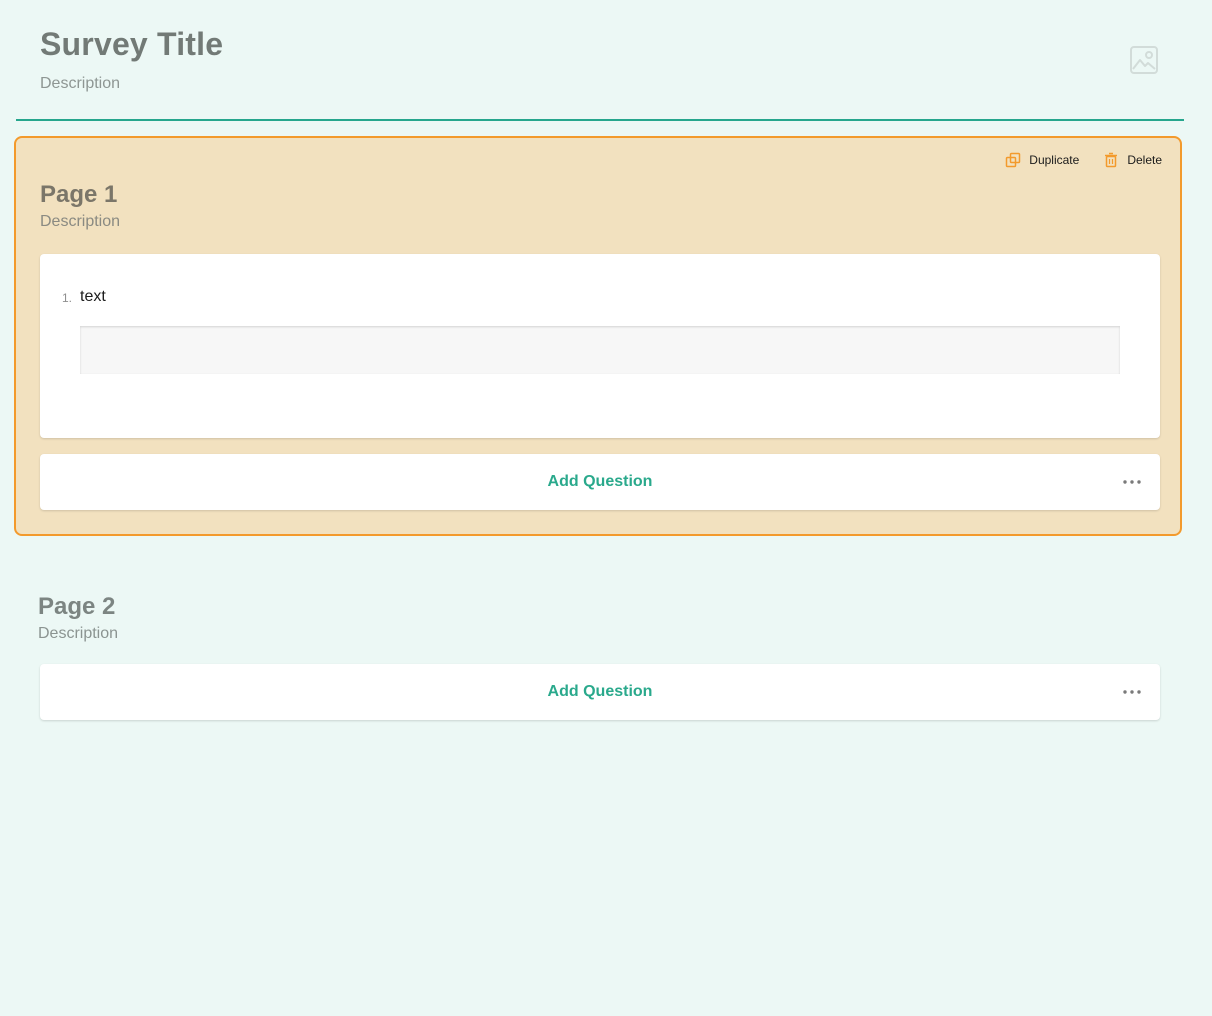  Describe the element at coordinates (606, 61) in the screenshot. I see `survey-header: Survey Title Description` at that location.